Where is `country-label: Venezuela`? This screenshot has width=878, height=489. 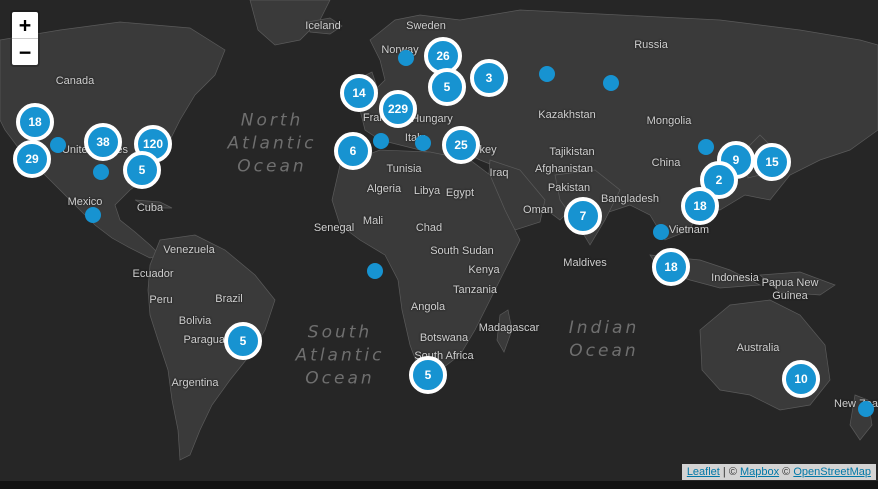
country-label: Venezuela is located at coordinates (189, 250).